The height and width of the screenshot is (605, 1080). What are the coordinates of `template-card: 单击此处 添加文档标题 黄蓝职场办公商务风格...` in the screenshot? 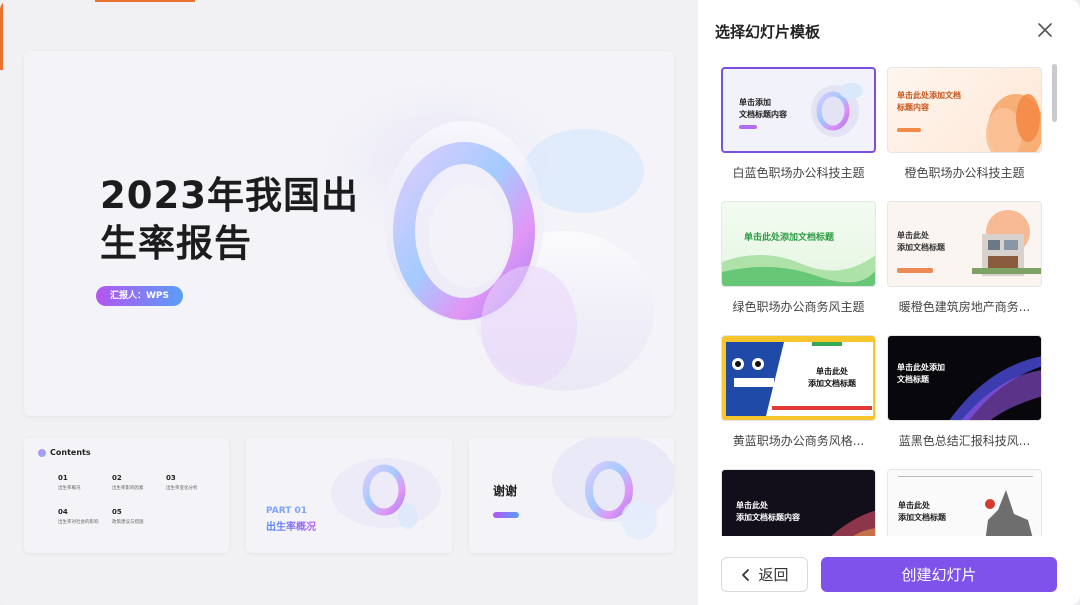 It's located at (798, 392).